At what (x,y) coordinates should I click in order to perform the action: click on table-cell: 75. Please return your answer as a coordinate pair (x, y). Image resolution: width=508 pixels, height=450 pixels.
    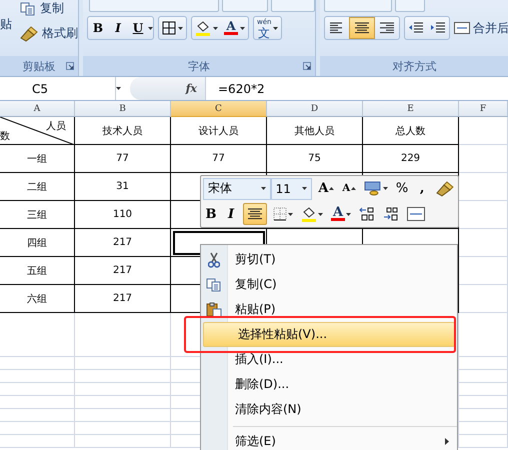
    Looking at the image, I should click on (315, 159).